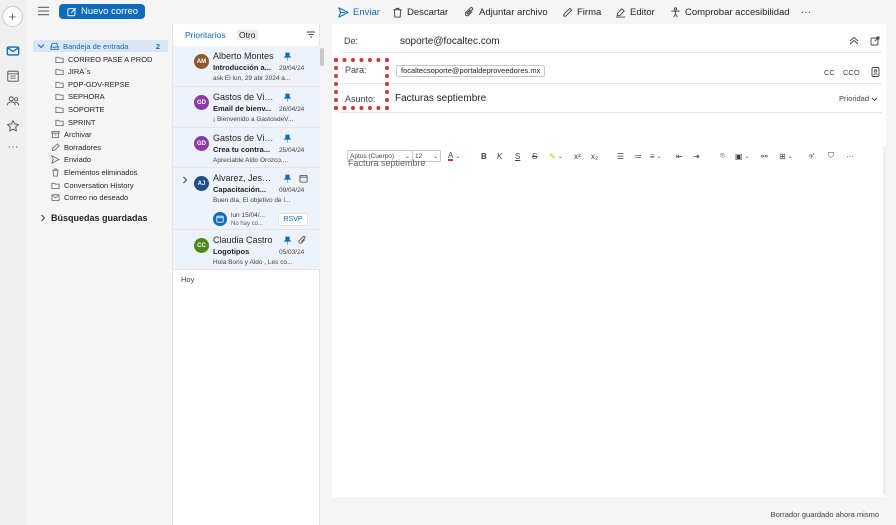 This screenshot has height=525, width=896. What do you see at coordinates (675, 11) in the screenshot?
I see `accessibility-icon` at bounding box center [675, 11].